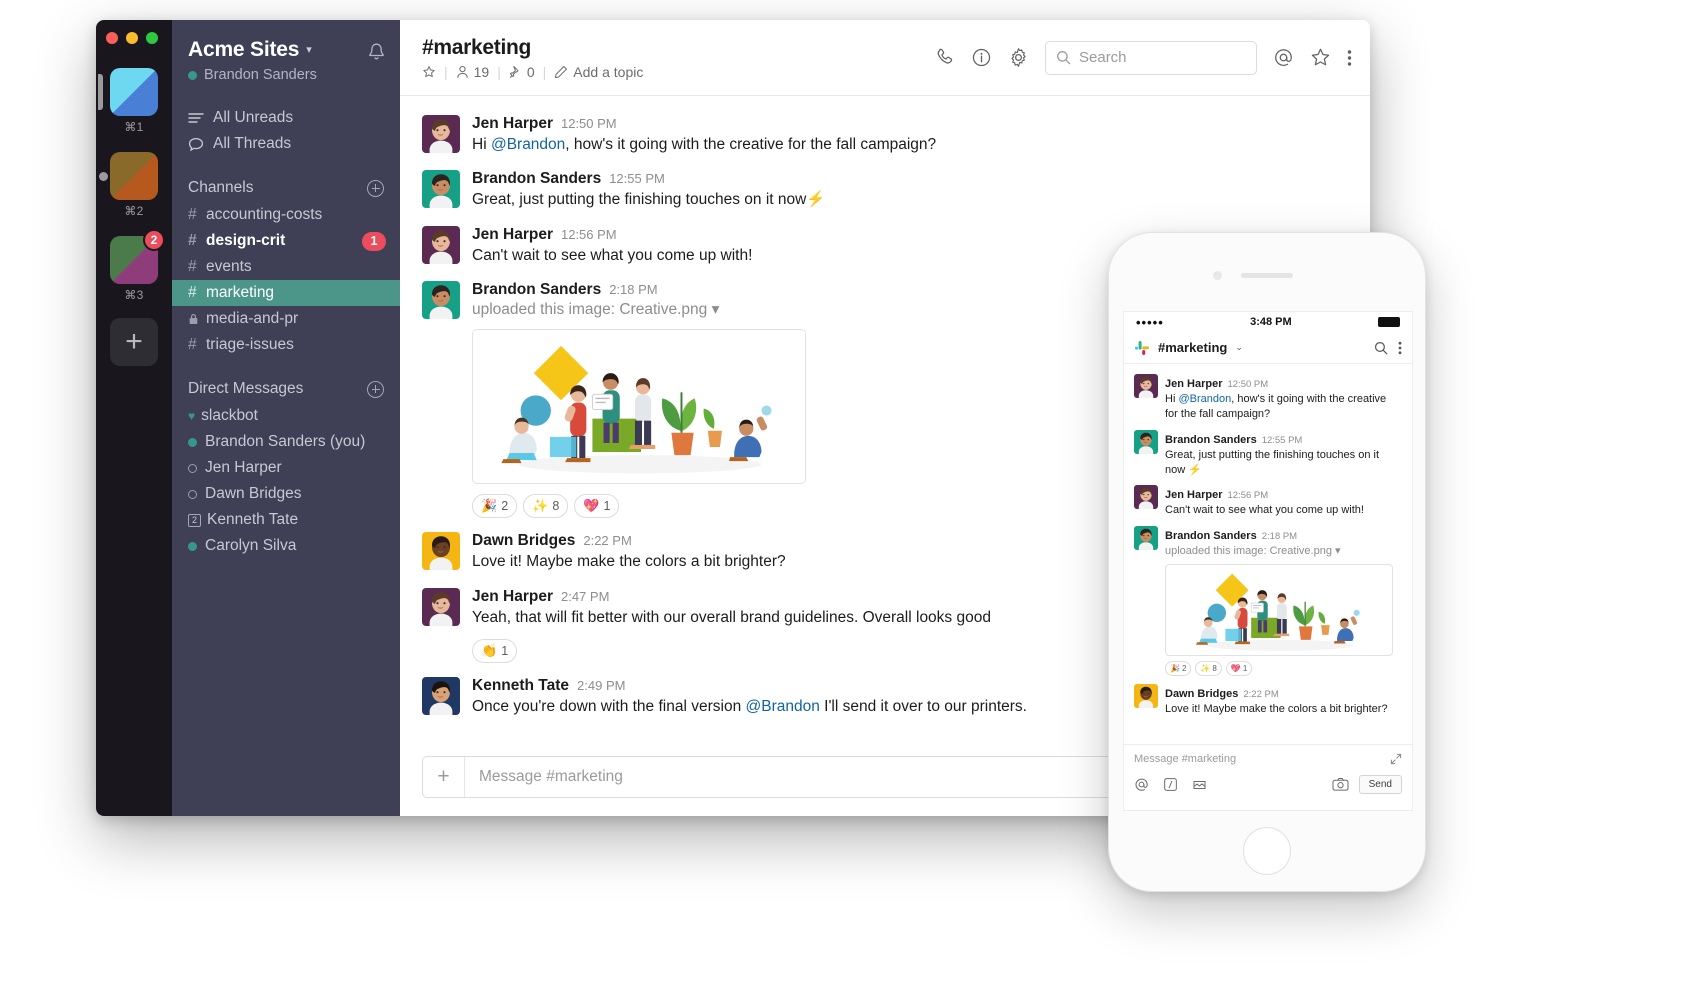  I want to click on attachment-icon, so click(1199, 784).